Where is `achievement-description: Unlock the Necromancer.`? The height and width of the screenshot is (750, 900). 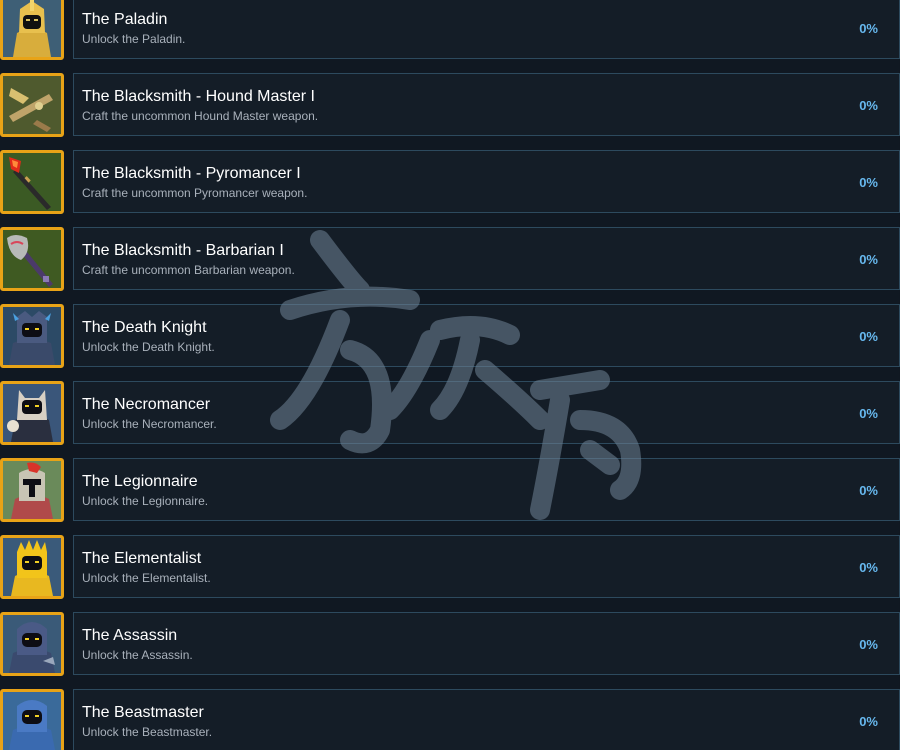
achievement-description: Unlock the Necromancer. is located at coordinates (149, 424).